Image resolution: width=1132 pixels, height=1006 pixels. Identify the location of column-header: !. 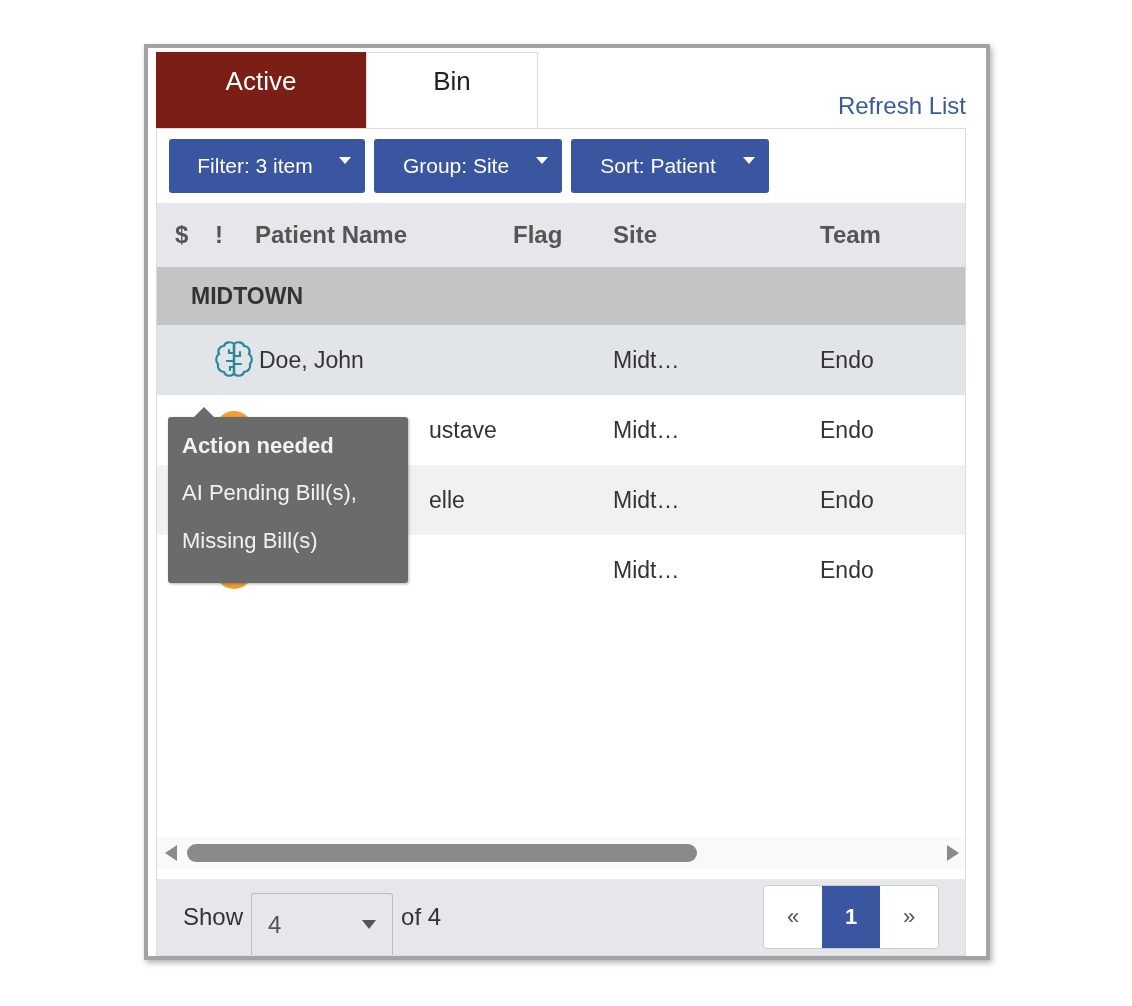
(235, 235).